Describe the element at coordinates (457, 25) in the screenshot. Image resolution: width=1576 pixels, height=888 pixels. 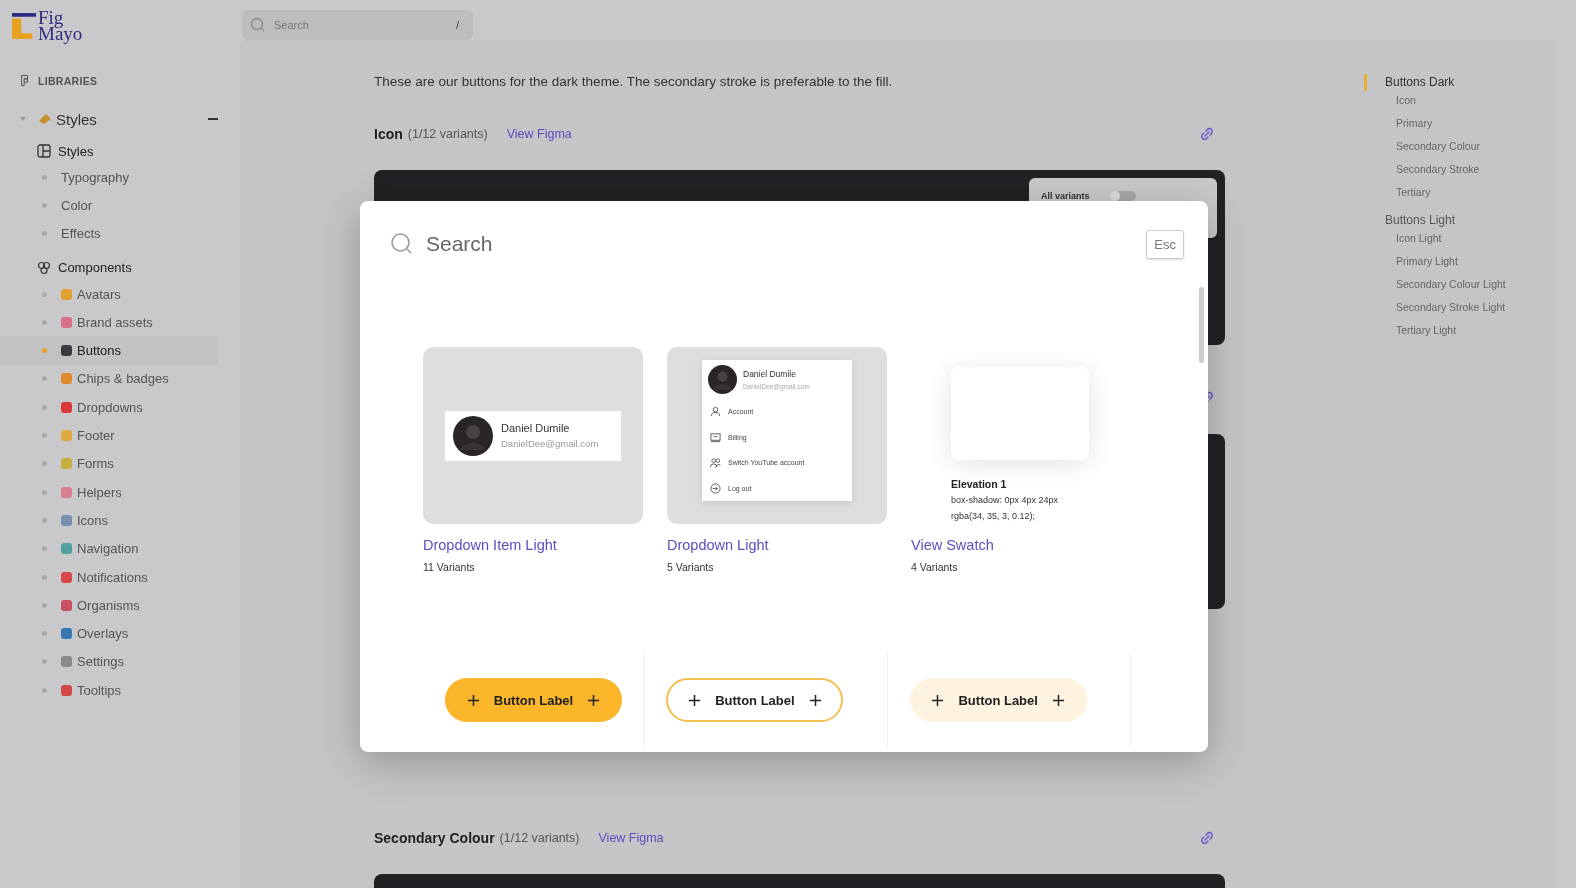
I see `shortcut-key: /` at that location.